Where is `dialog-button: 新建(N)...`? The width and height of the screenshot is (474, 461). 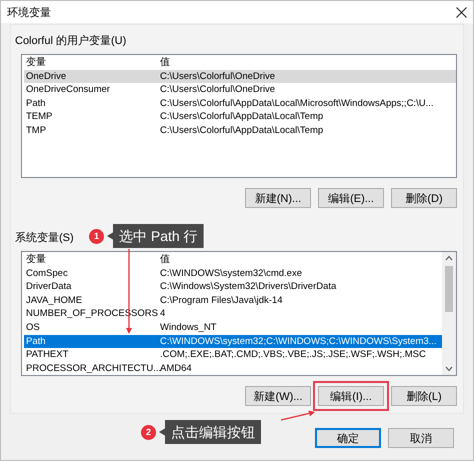
dialog-button: 新建(N)... is located at coordinates (278, 198).